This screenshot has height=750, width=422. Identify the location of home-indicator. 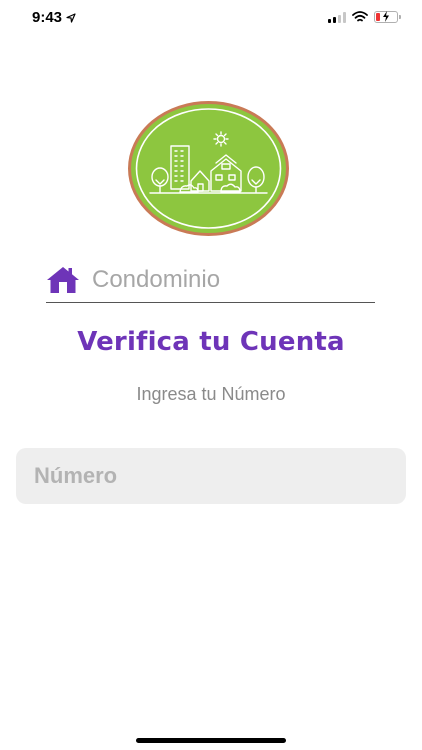
(211, 740).